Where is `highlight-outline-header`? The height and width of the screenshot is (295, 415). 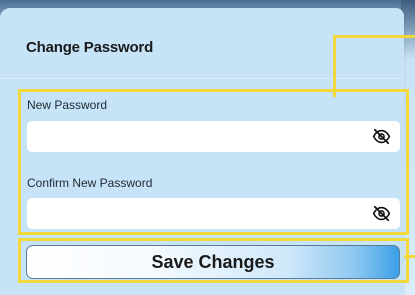
highlight-outline-header is located at coordinates (374, 66).